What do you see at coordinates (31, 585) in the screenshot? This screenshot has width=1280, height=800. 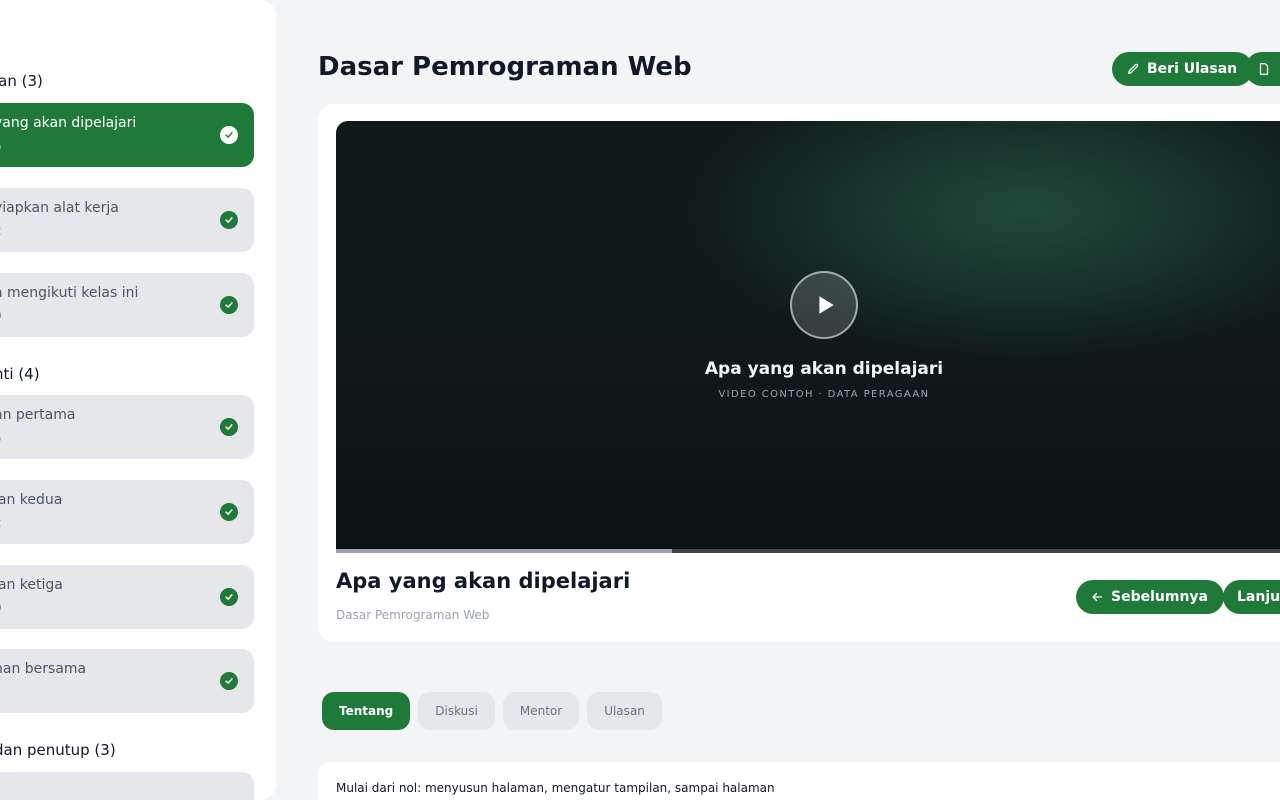 I see `lesson-title: ian ketiga` at bounding box center [31, 585].